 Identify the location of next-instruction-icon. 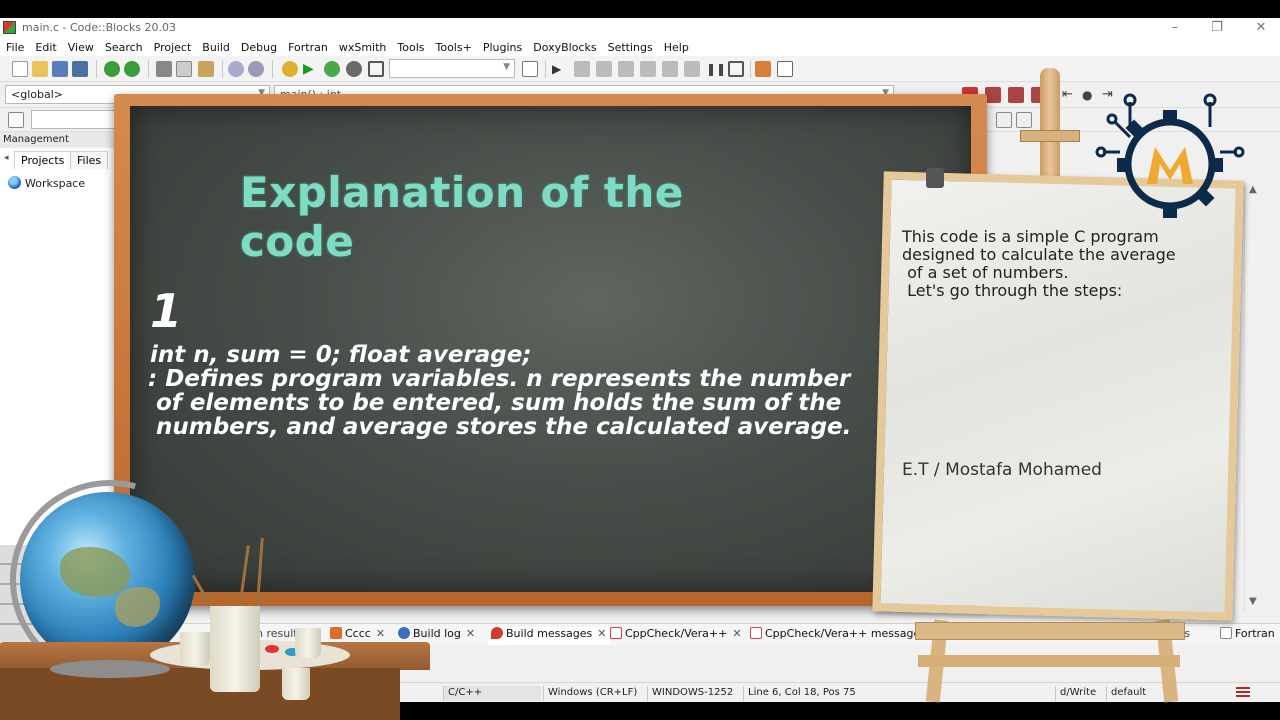
(670, 69).